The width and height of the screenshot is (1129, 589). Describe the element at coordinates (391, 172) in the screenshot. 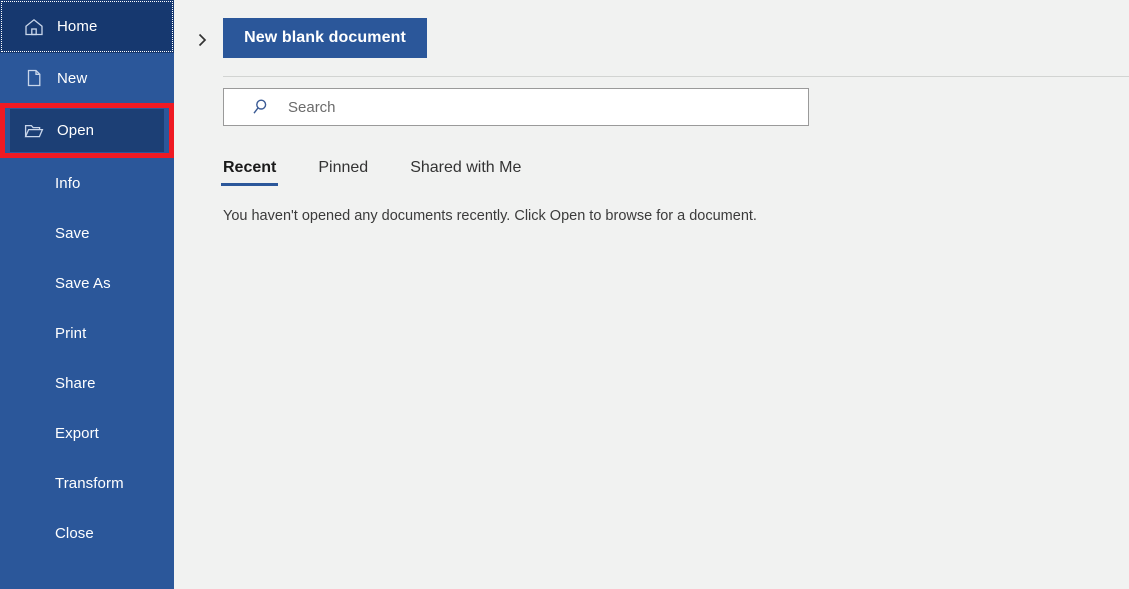

I see `document-tabs: Recent Pinned Shared with Me` at that location.